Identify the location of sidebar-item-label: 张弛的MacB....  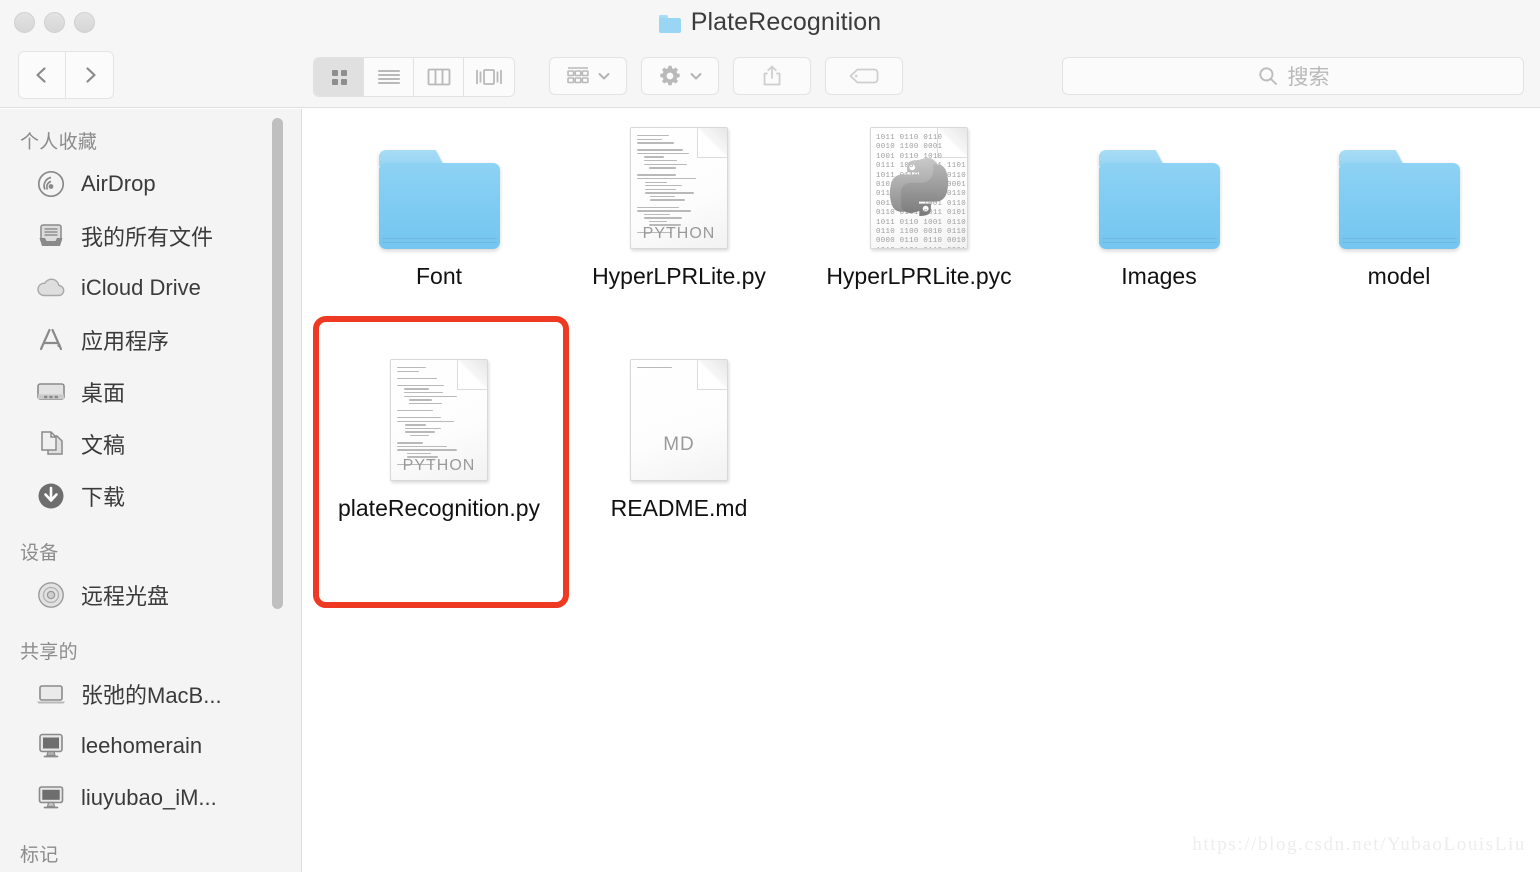
(151, 695).